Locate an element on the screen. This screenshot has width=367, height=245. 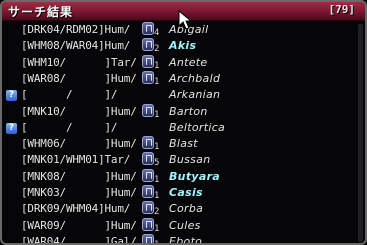
job-levels: [WHM08/WAR04] is located at coordinates (63, 46).